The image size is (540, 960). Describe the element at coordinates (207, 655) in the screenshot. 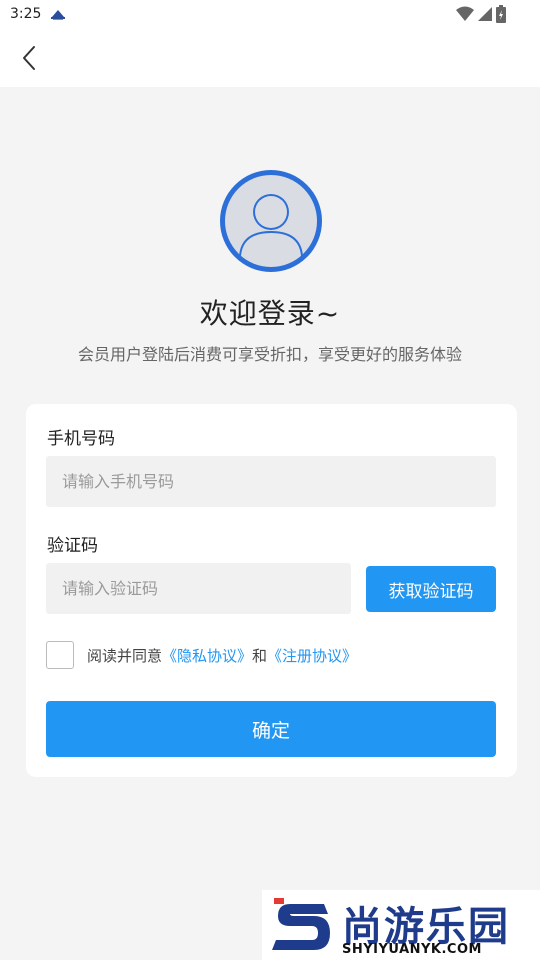

I see `privacy-agreement-link: 《隐私协议》` at that location.